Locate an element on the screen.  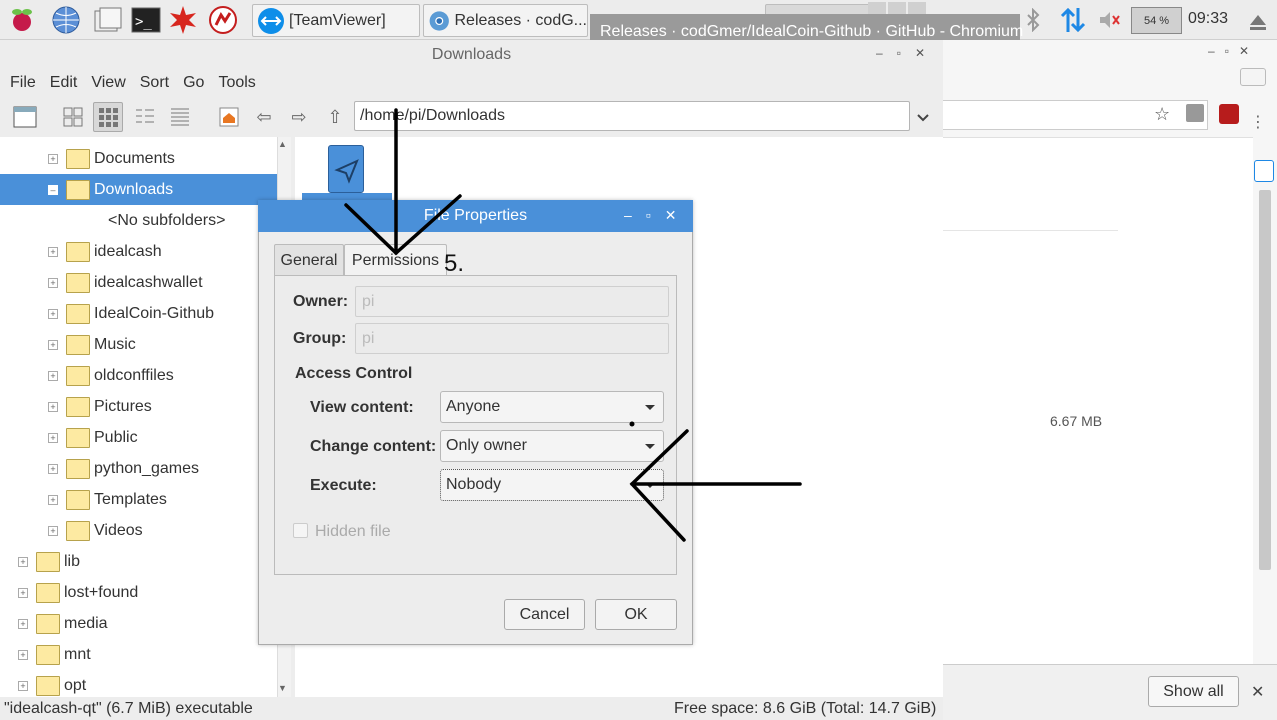
raspberry-menu-icon is located at coordinates (22, 20).